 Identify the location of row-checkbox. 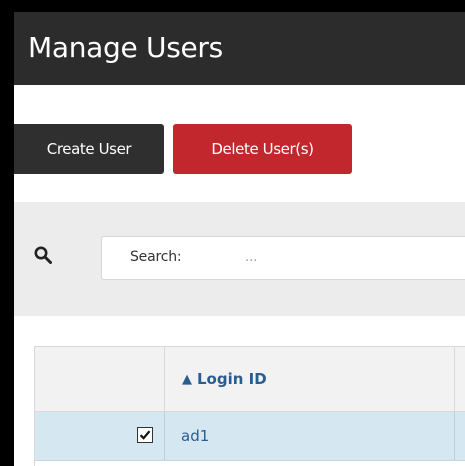
(145, 435).